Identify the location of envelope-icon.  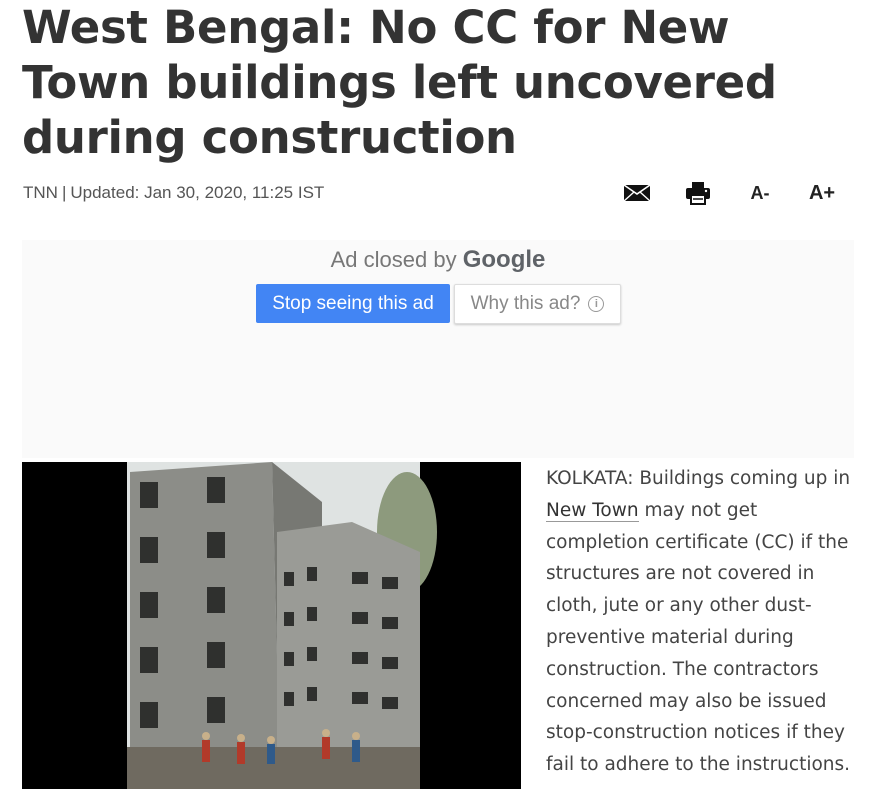
(637, 193).